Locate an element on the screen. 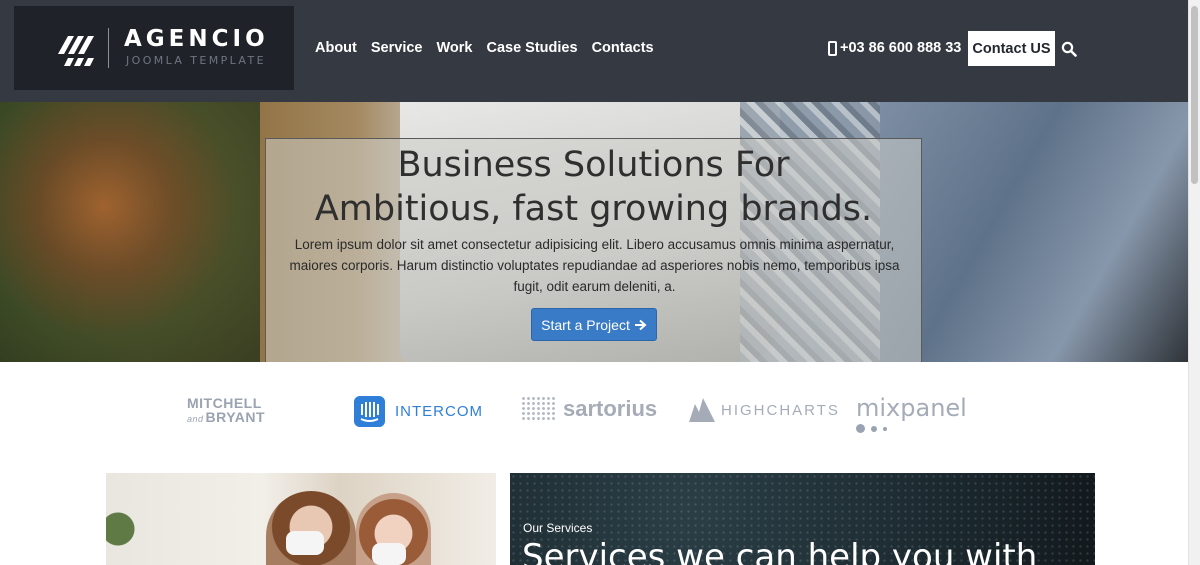 This screenshot has width=1200, height=565. logo-sartorius: sartorius is located at coordinates (589, 409).